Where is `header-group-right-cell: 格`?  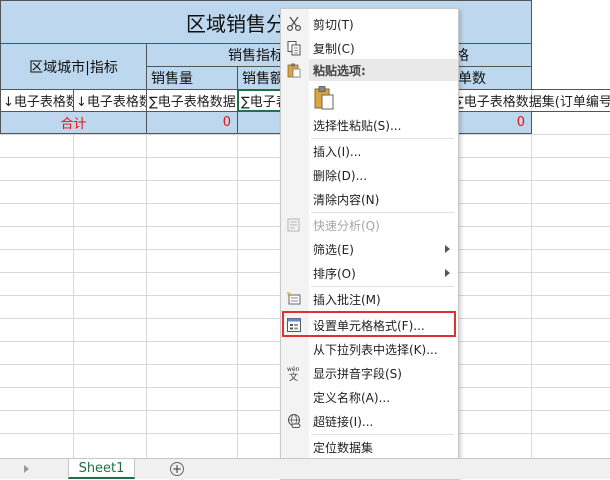
header-group-right-cell: 格 is located at coordinates (491, 55).